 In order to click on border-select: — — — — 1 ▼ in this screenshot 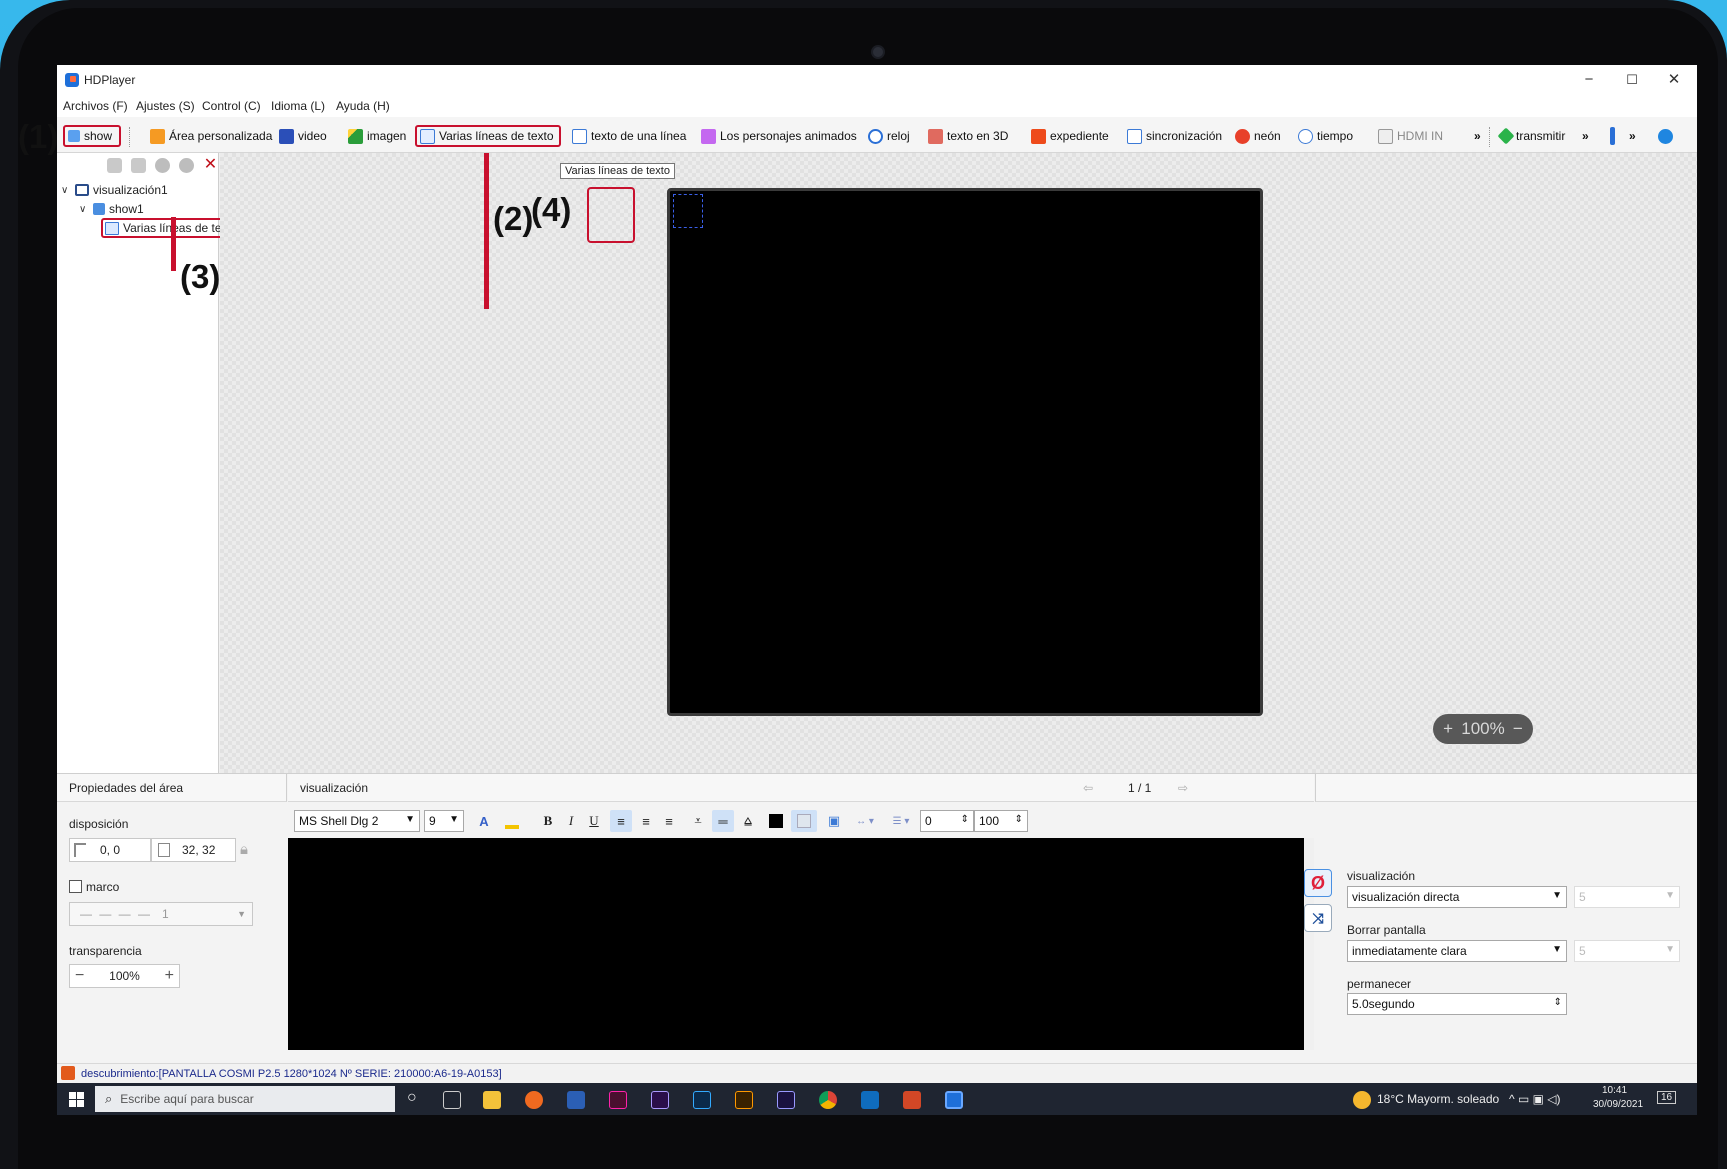, I will do `click(161, 914)`.